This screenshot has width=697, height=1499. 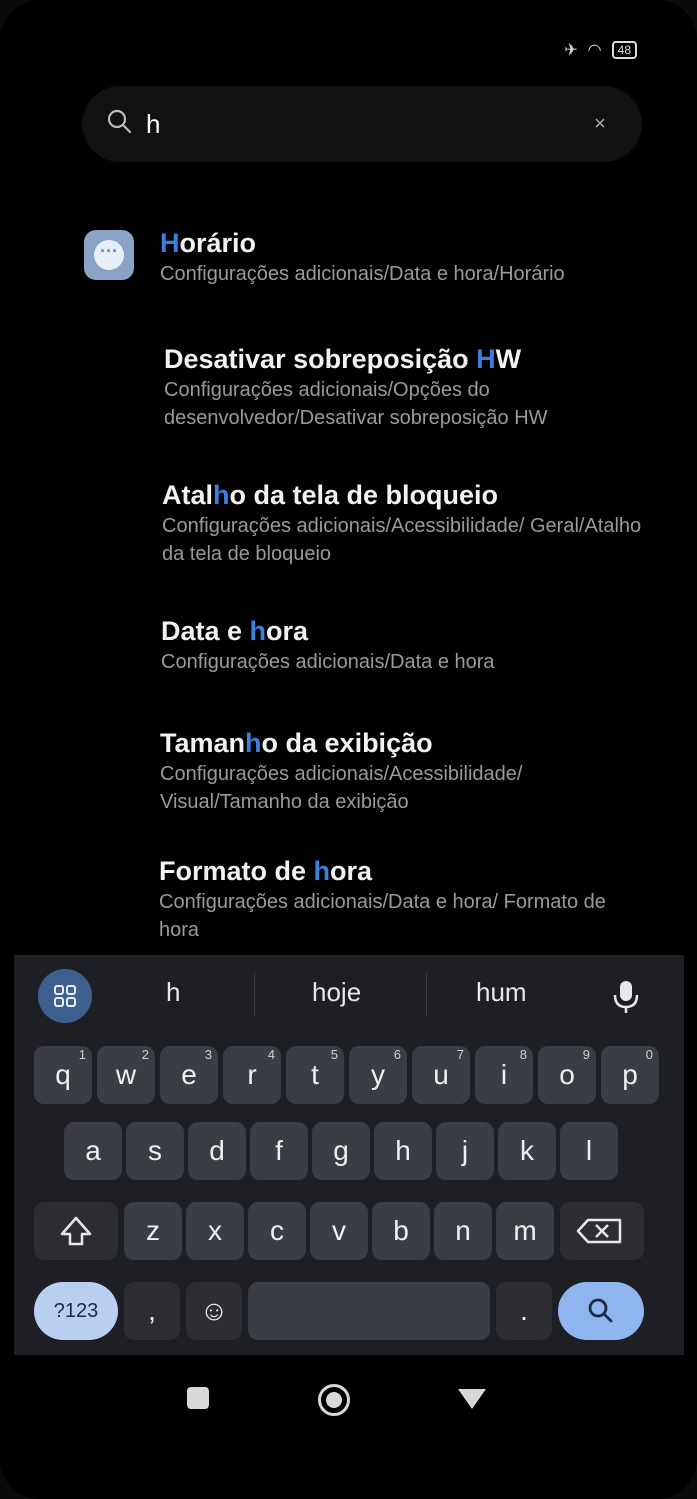 I want to click on key-t: t5, so click(x=315, y=1075).